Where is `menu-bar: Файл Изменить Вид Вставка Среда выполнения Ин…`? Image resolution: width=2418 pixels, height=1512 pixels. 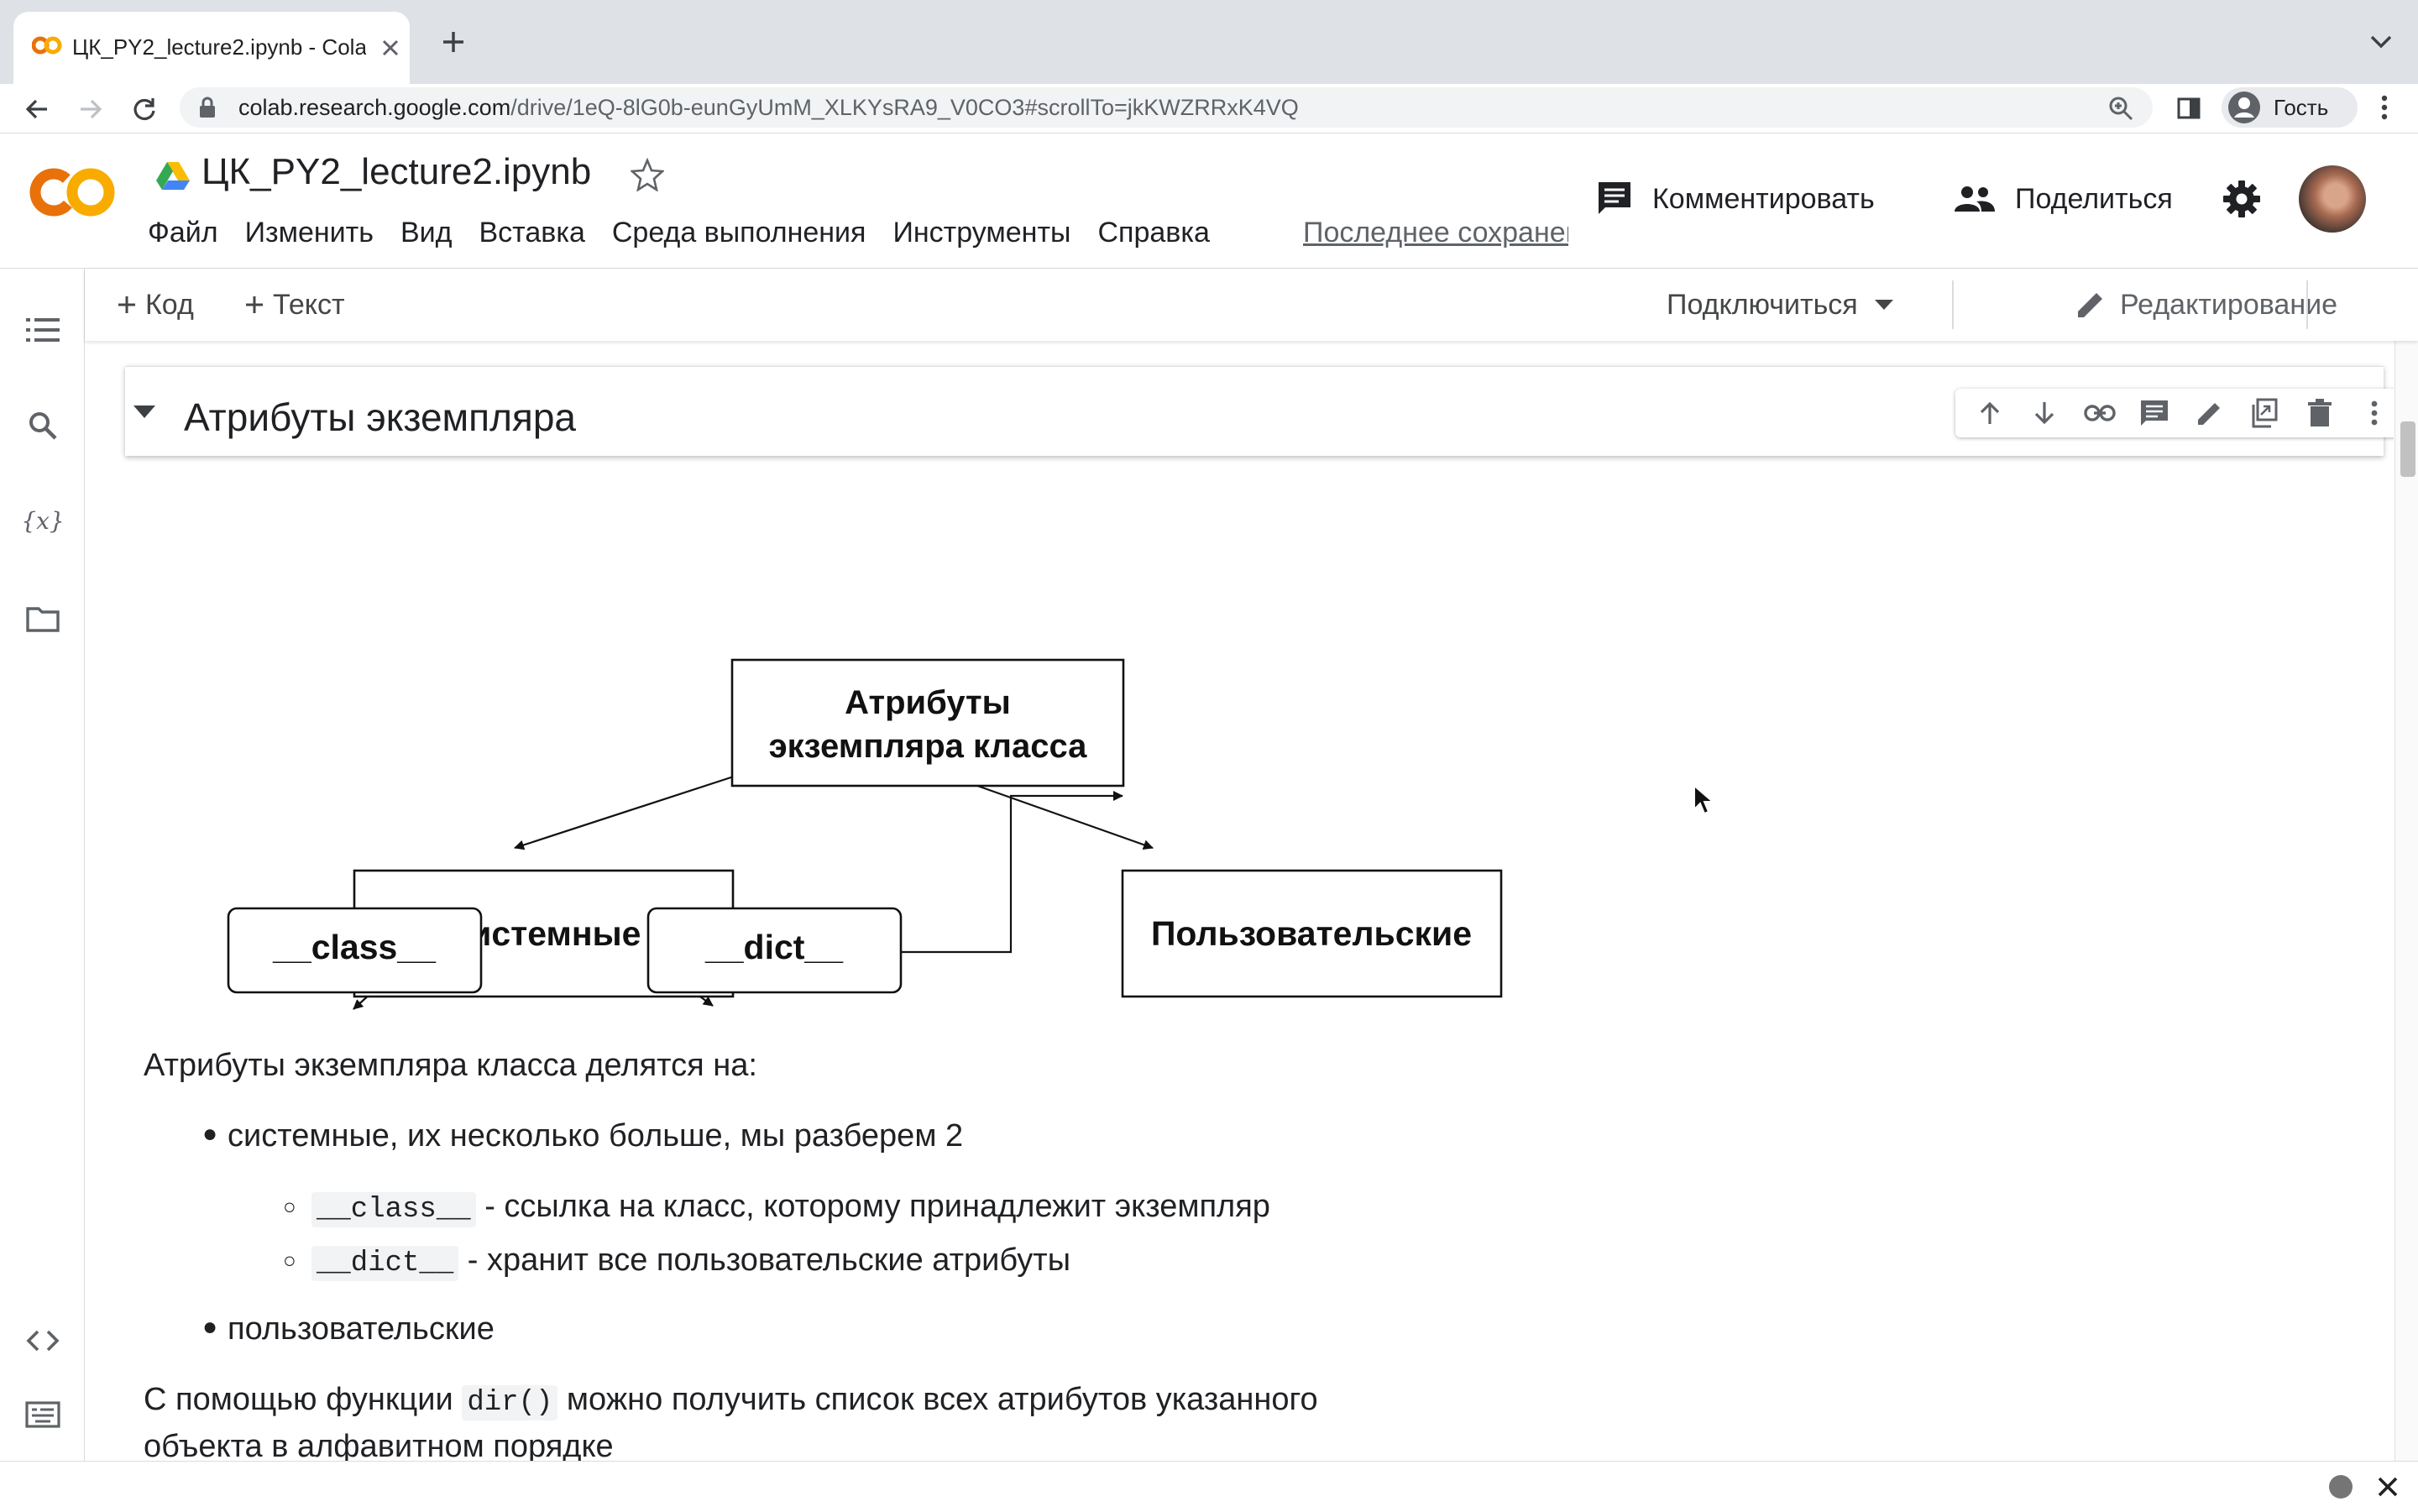
menu-bar: Файл Изменить Вид Вставка Среда выполнения Ин… is located at coordinates (692, 232).